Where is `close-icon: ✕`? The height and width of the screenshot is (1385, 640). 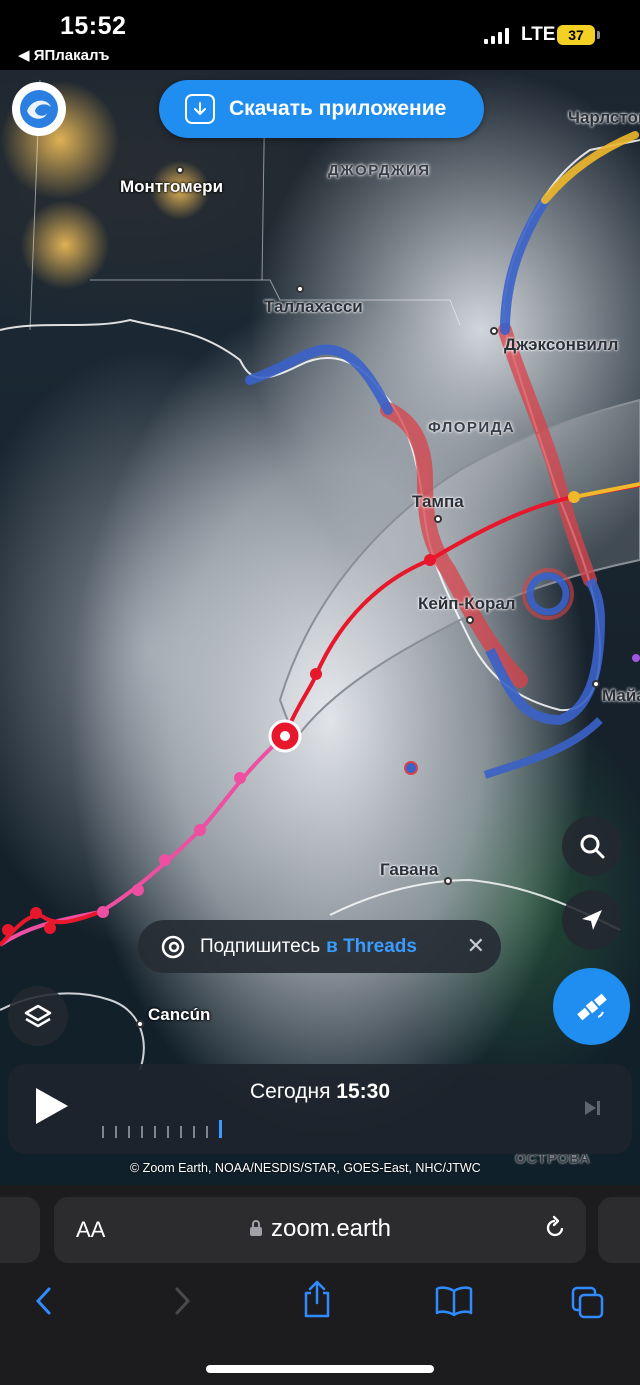
close-icon: ✕ is located at coordinates (476, 946).